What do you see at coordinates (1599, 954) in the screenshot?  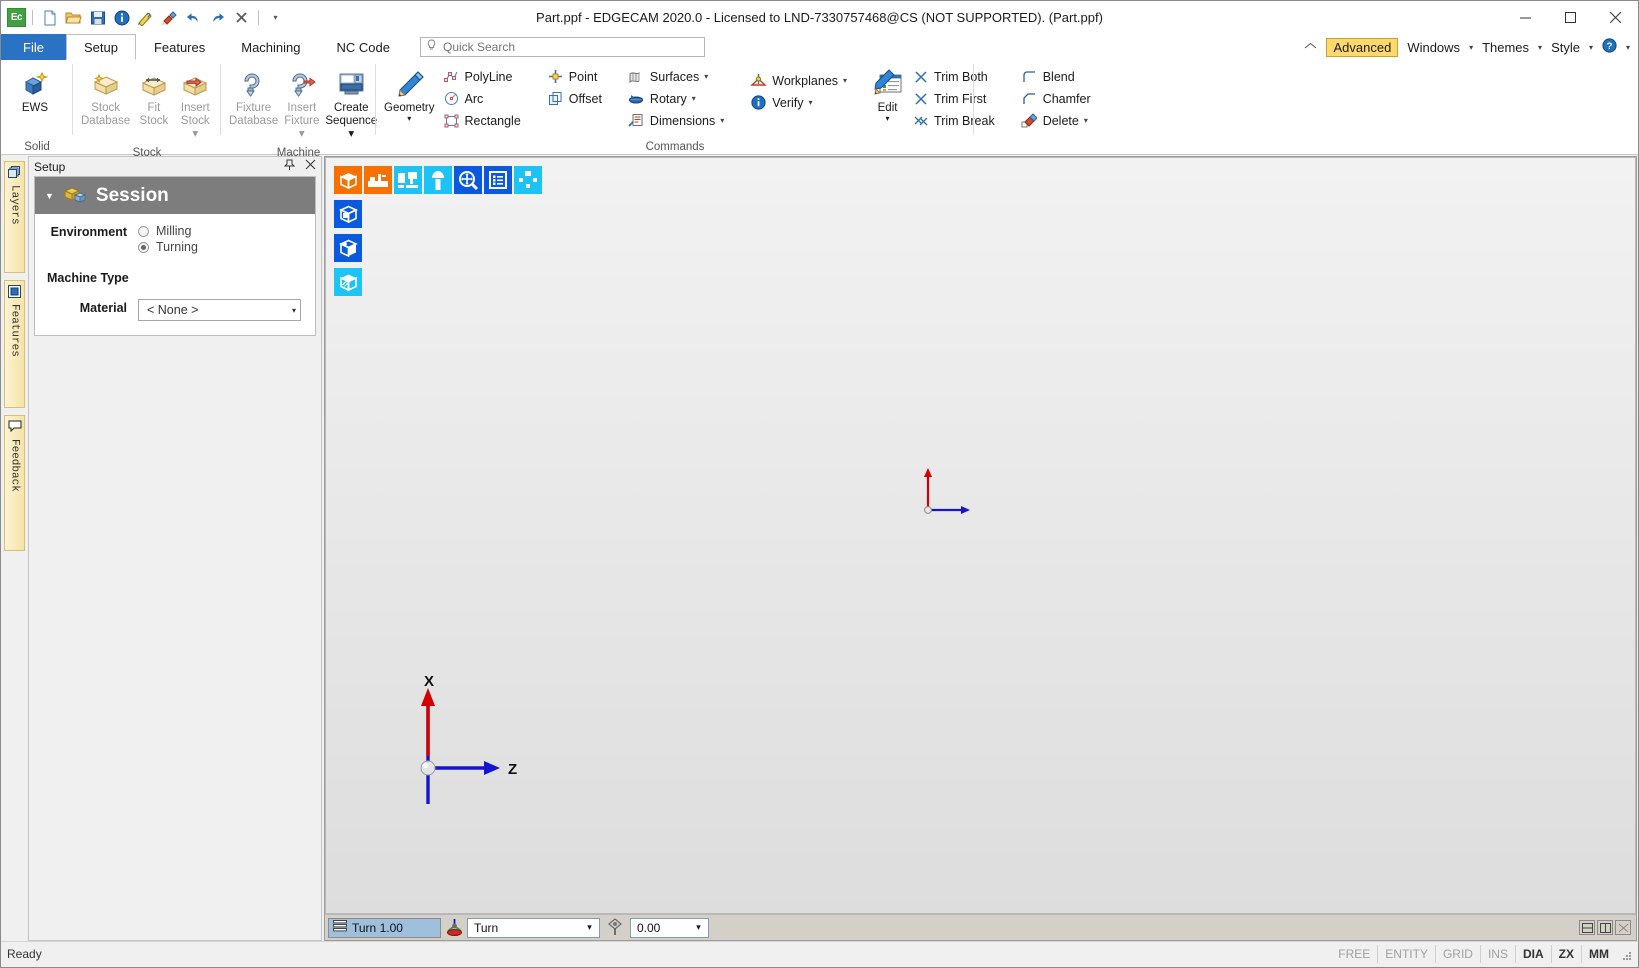 I see `status-pane-mm: MM` at bounding box center [1599, 954].